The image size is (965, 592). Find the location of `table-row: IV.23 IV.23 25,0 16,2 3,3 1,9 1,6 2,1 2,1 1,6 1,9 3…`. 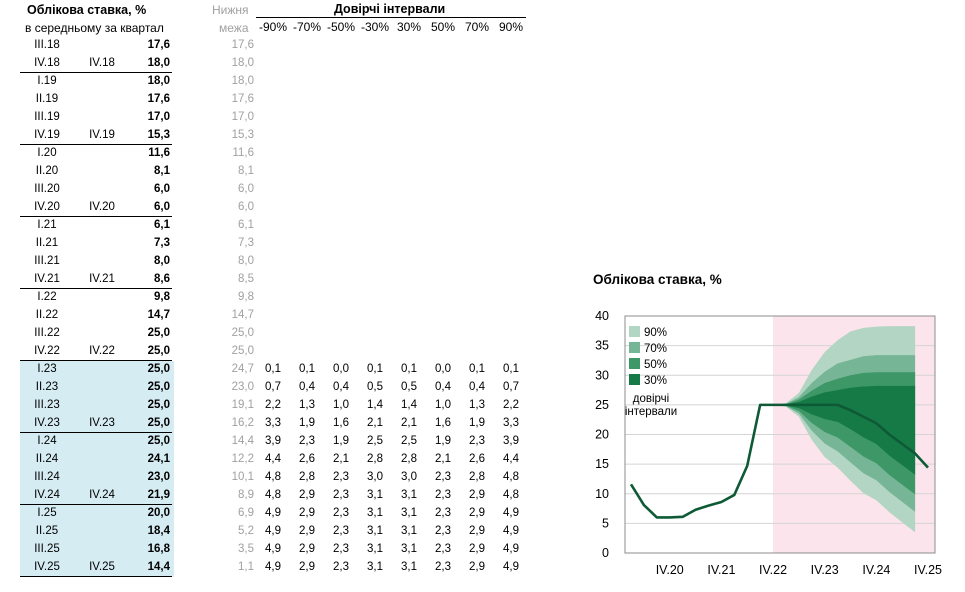

table-row: IV.23 IV.23 25,0 16,2 3,3 1,9 1,6 2,1 2,1 1,6 1,9 3… is located at coordinates (280, 424).